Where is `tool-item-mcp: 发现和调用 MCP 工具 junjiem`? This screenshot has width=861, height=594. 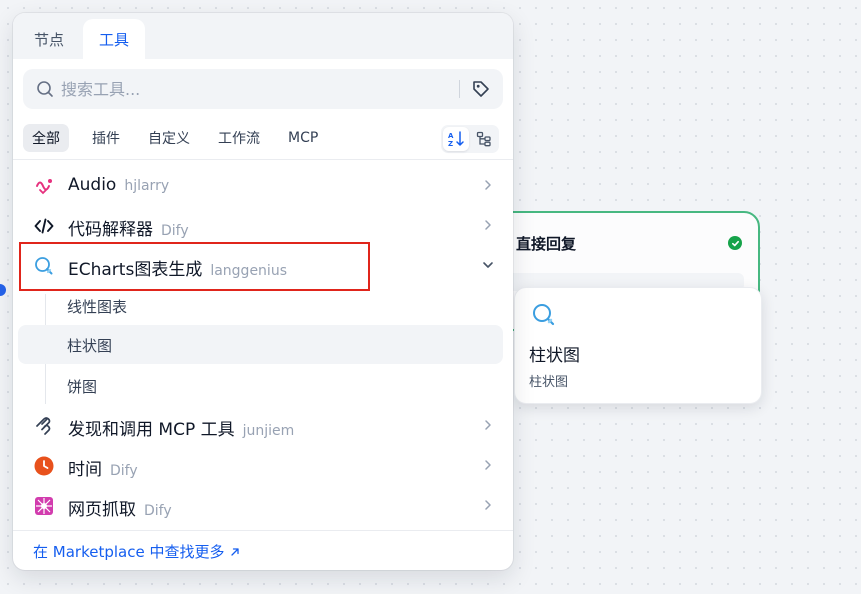
tool-item-mcp: 发现和调用 MCP 工具 junjiem is located at coordinates (263, 425).